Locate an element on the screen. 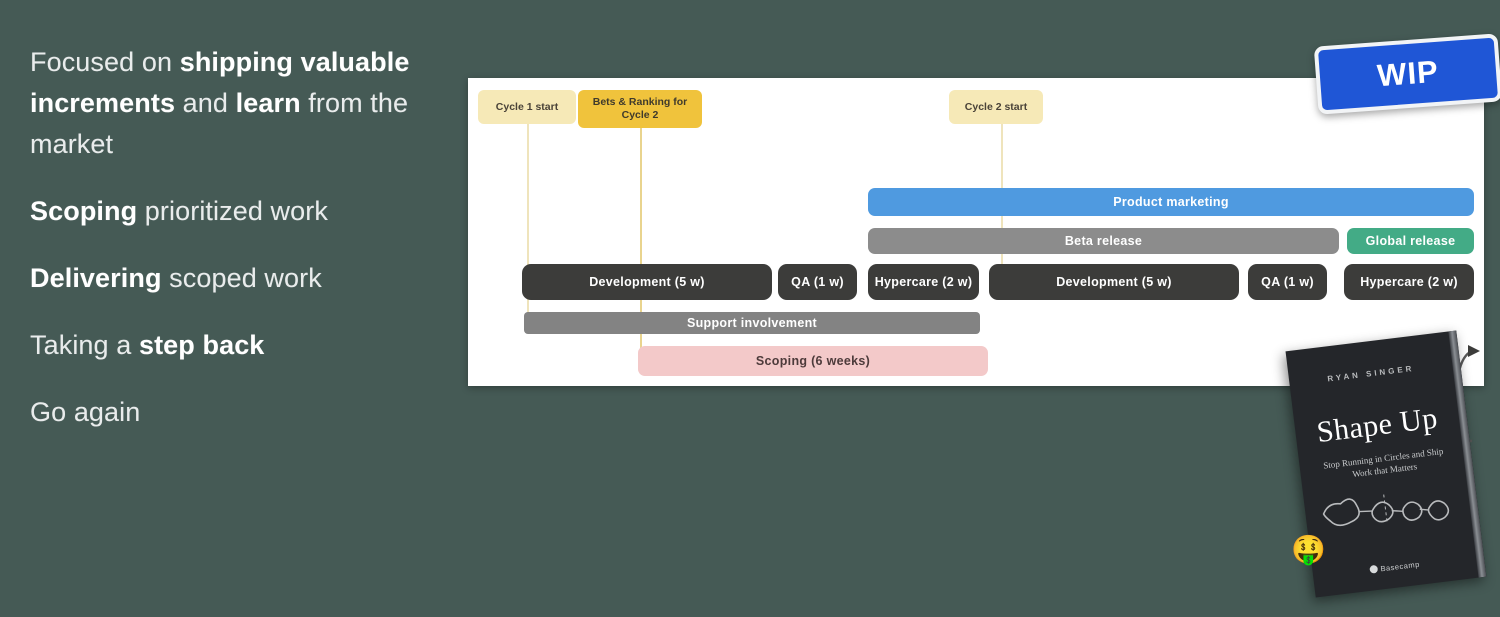 The height and width of the screenshot is (617, 1500). timeline-bar-beta-release: Beta release is located at coordinates (1103, 241).